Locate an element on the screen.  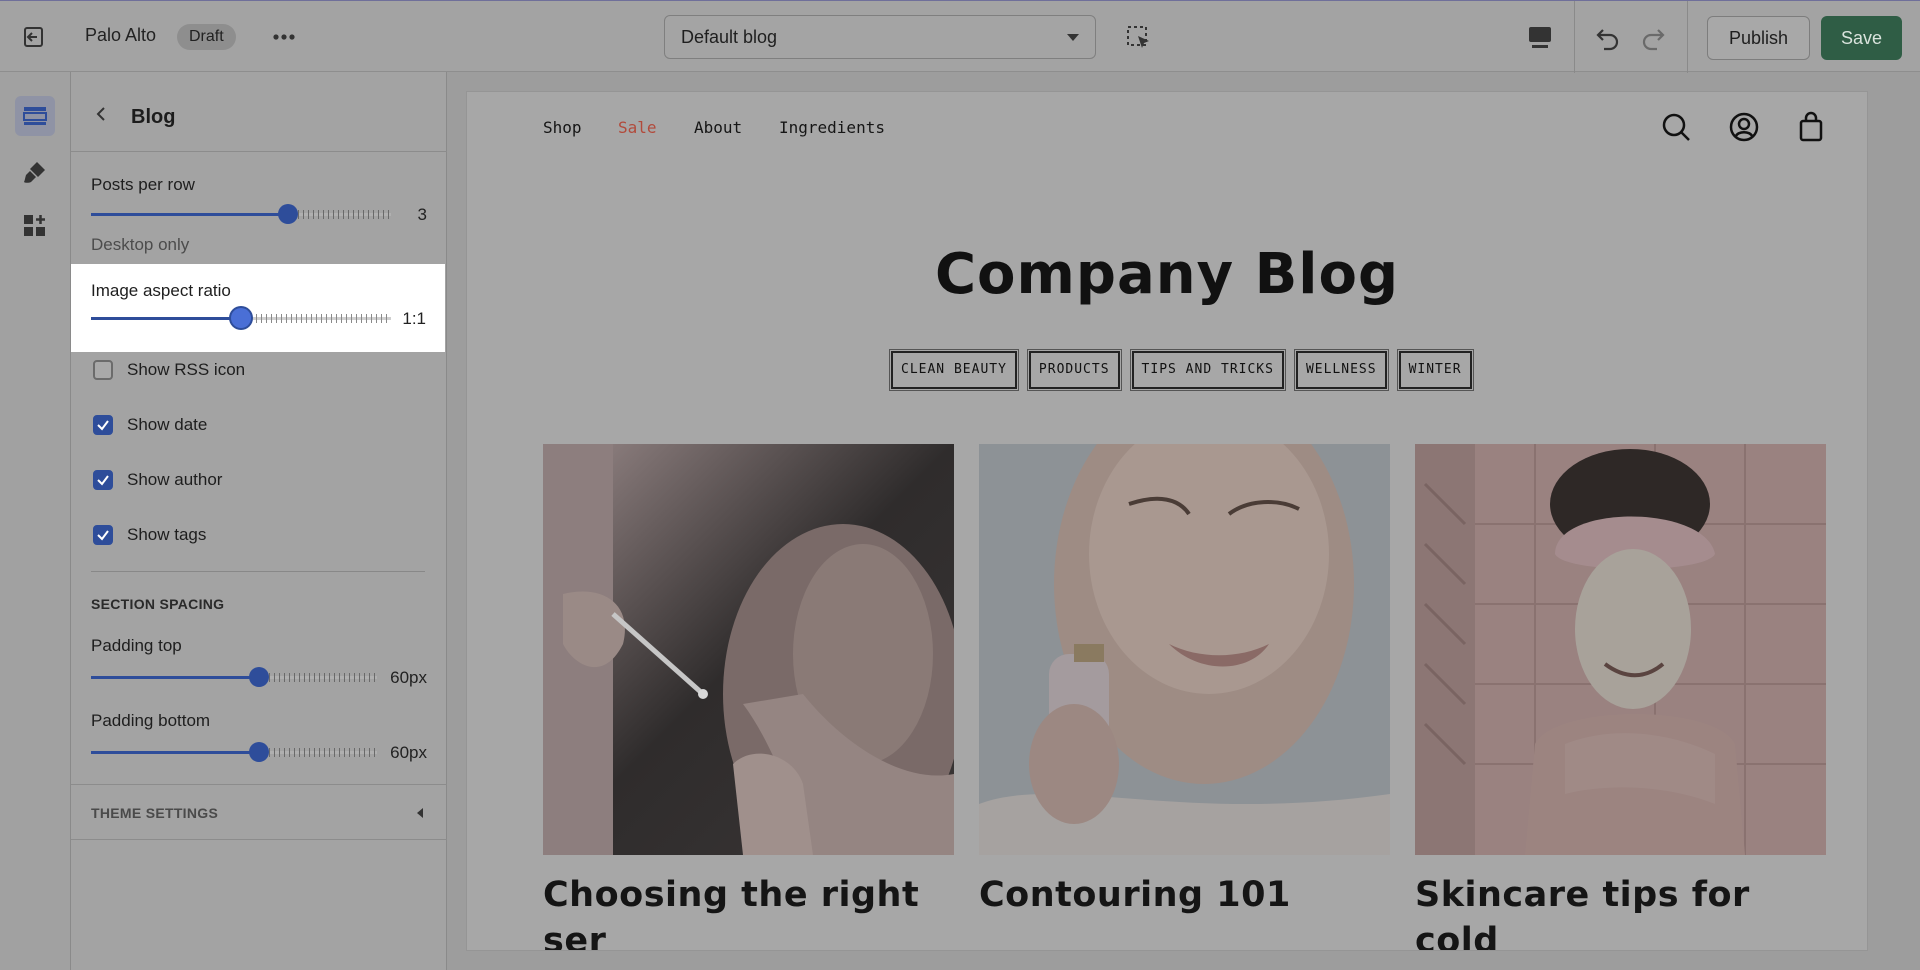
blog-tag: WELLNESS is located at coordinates (1341, 370).